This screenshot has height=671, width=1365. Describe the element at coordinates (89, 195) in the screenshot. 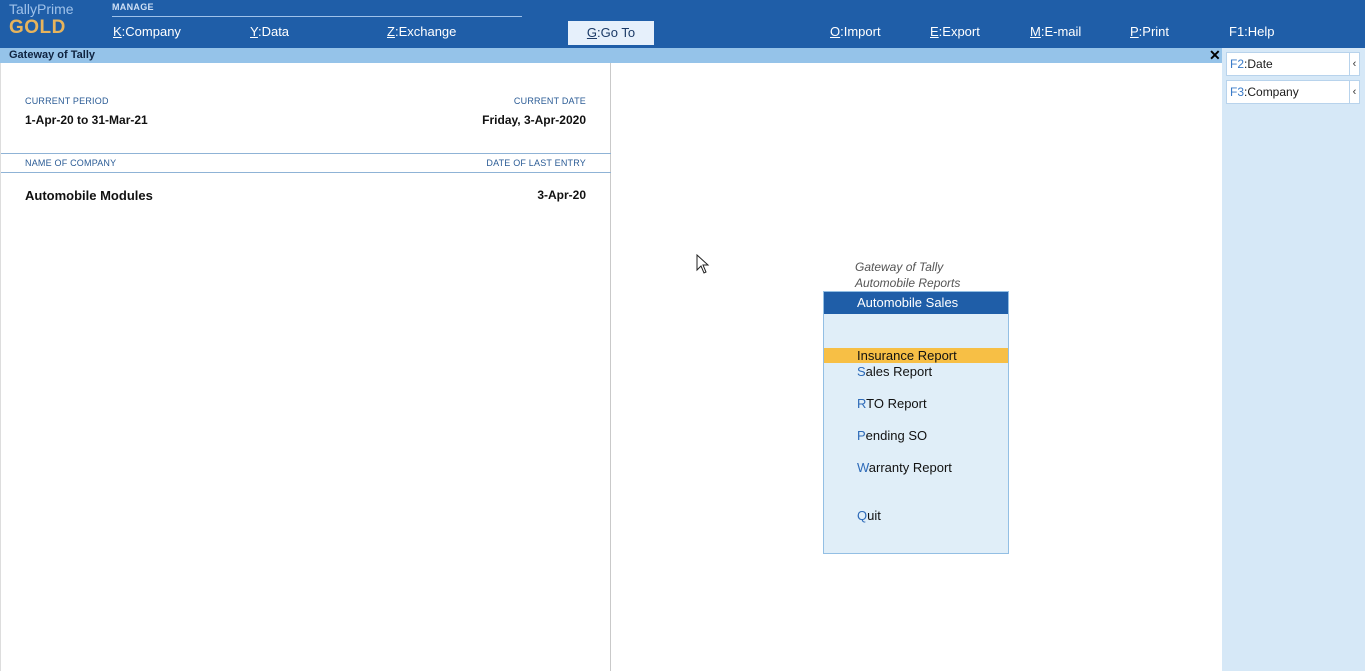

I see `company-row-name: Automobile Modules` at that location.